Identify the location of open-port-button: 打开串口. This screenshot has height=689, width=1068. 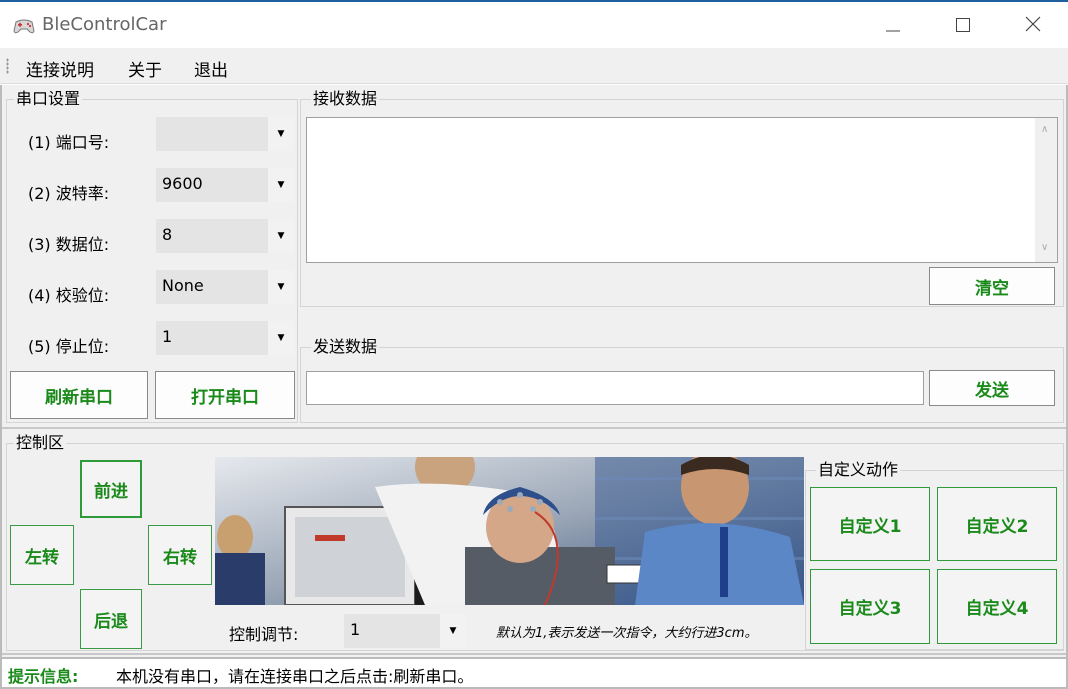
(225, 395).